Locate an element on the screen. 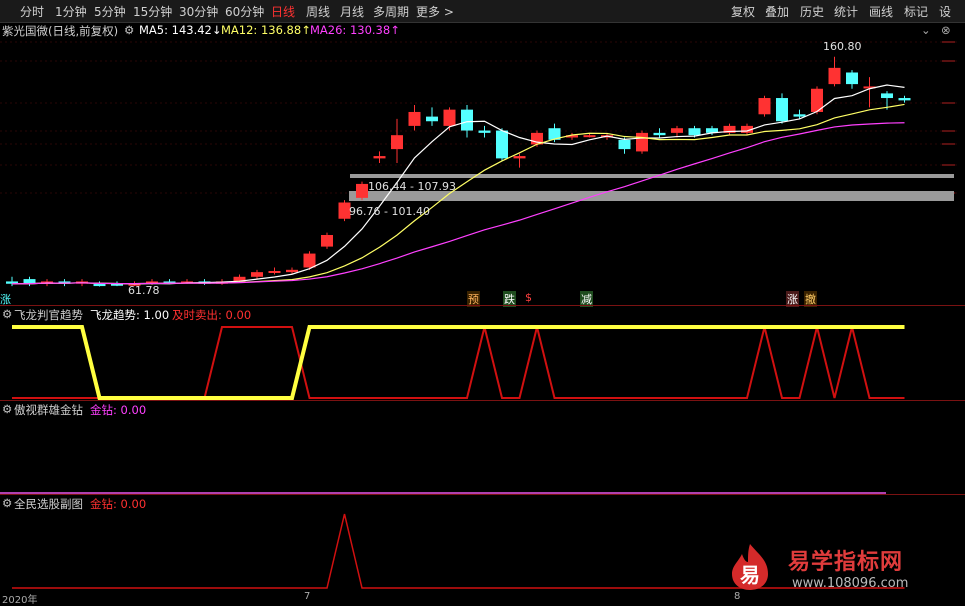 This screenshot has width=965, height=606. watermark-title: 易学指标网 is located at coordinates (846, 562).